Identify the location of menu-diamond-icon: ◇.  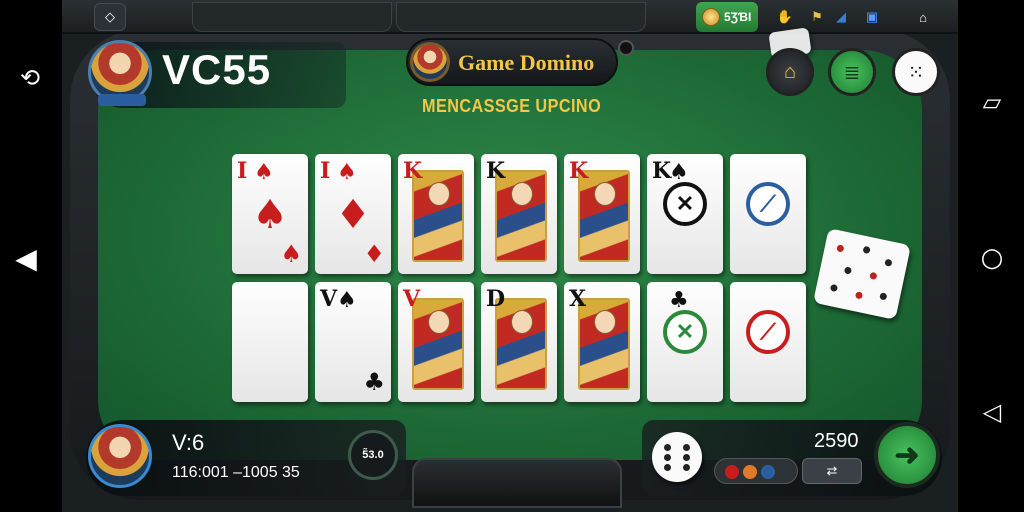
(110, 17).